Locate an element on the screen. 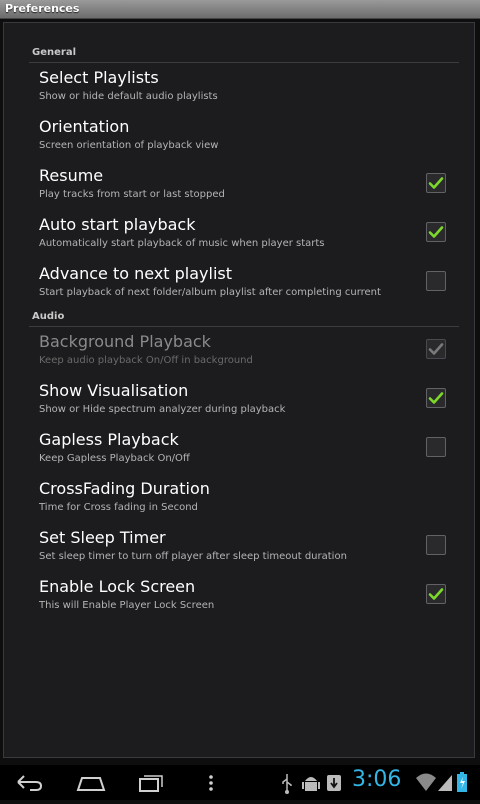  window-title: Preferences is located at coordinates (42, 8).